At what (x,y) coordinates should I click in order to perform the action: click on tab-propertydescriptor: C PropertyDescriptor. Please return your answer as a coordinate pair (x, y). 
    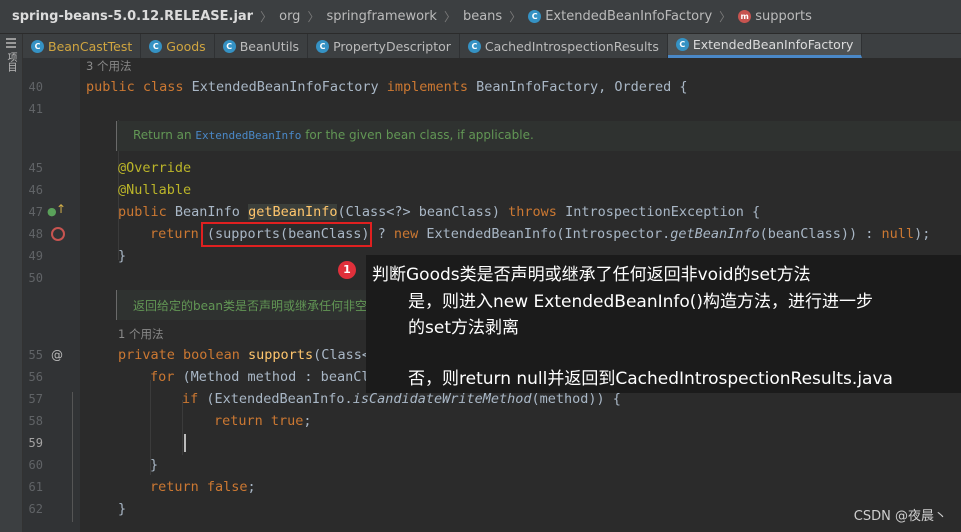
    Looking at the image, I should click on (384, 46).